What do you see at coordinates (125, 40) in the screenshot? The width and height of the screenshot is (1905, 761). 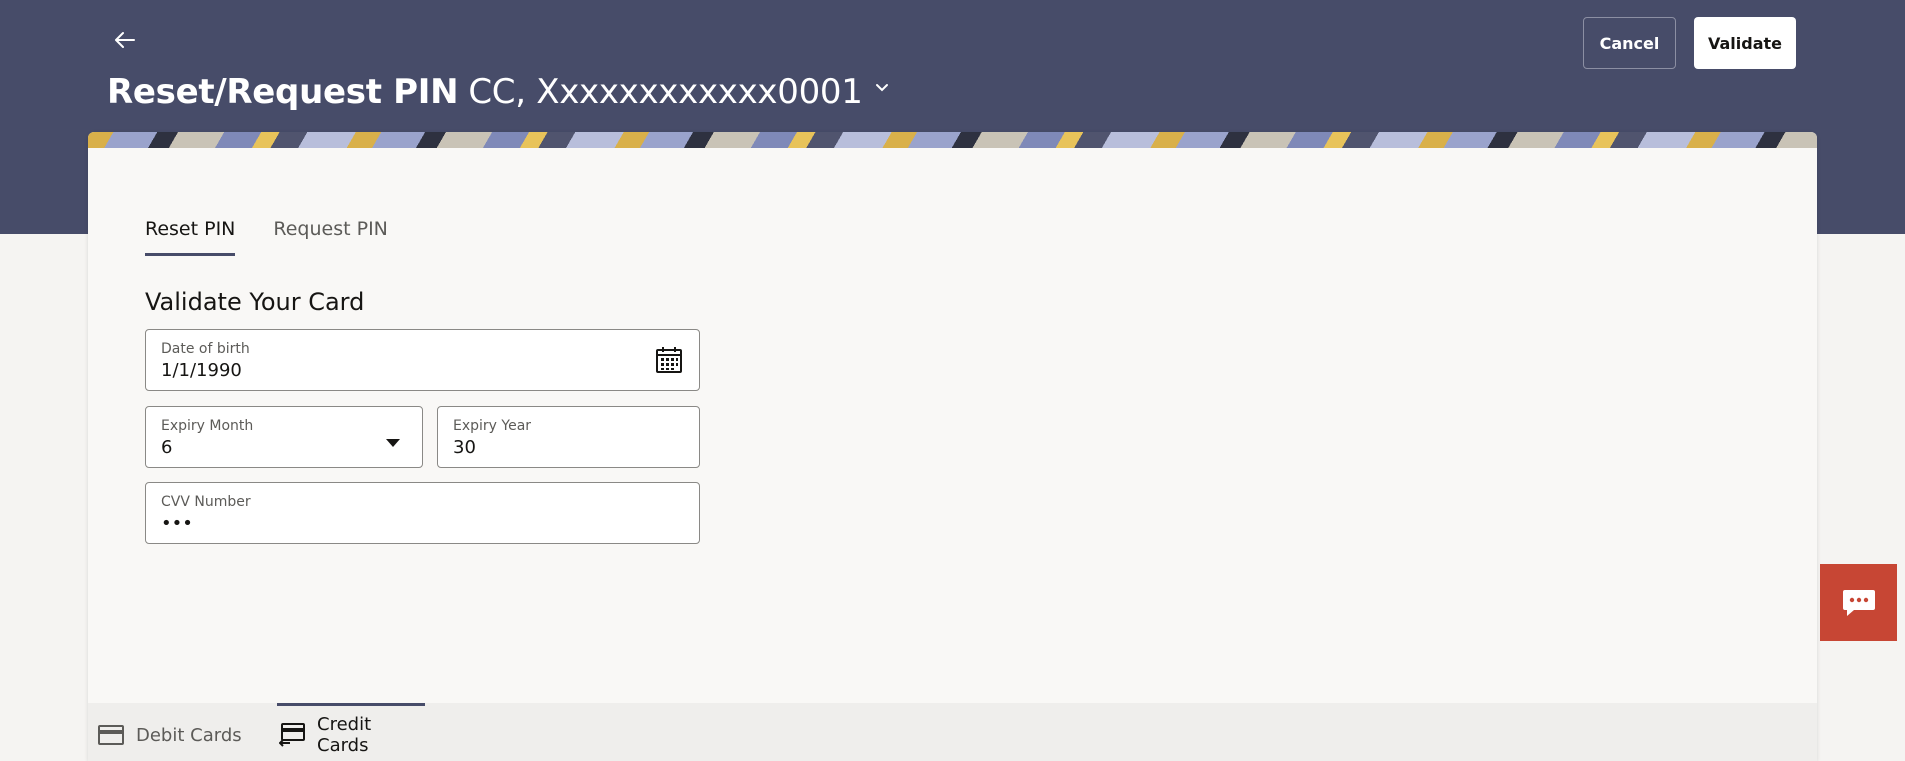 I see `arrow-left-icon` at bounding box center [125, 40].